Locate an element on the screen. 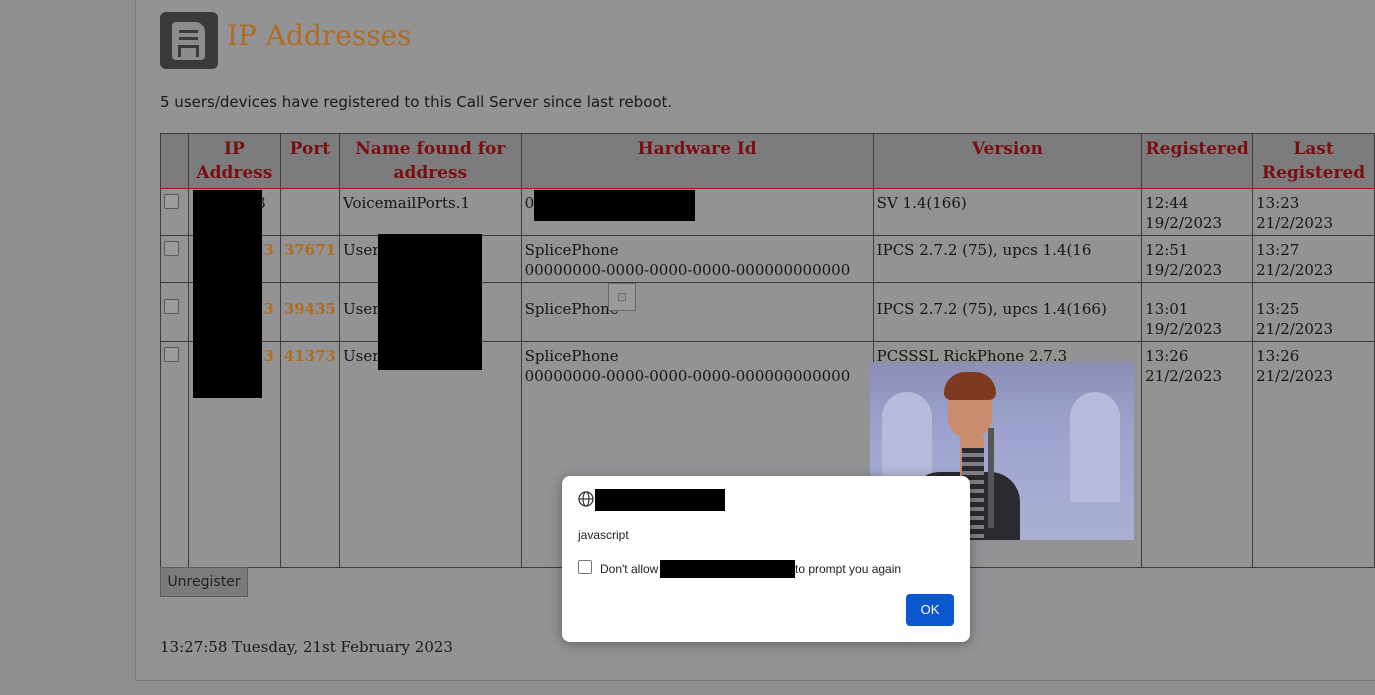 The image size is (1375, 695). last-registered-value: 13:27 21/2/2023 is located at coordinates (1295, 260).